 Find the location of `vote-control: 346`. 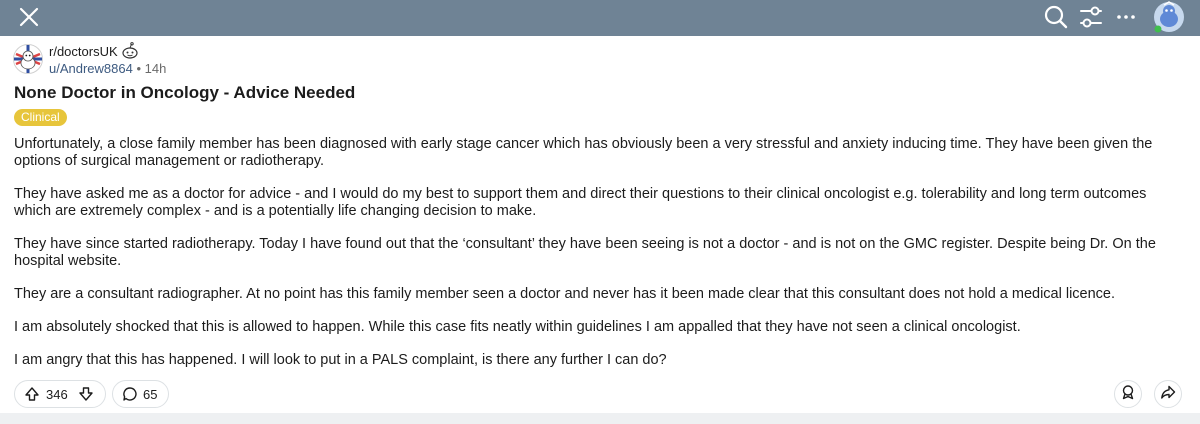

vote-control: 346 is located at coordinates (60, 394).